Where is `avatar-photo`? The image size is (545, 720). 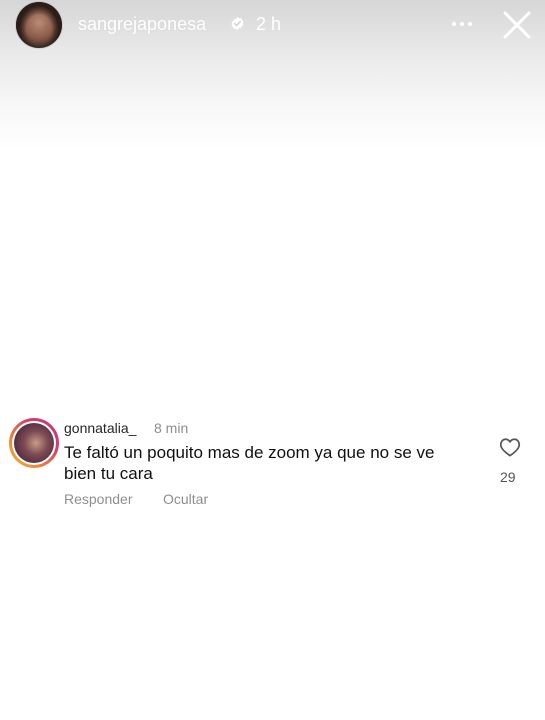 avatar-photo is located at coordinates (34, 443).